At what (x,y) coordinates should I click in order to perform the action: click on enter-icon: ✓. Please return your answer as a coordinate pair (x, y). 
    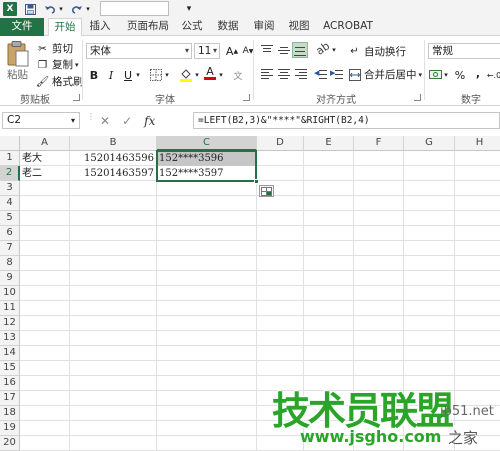
    Looking at the image, I should click on (127, 121).